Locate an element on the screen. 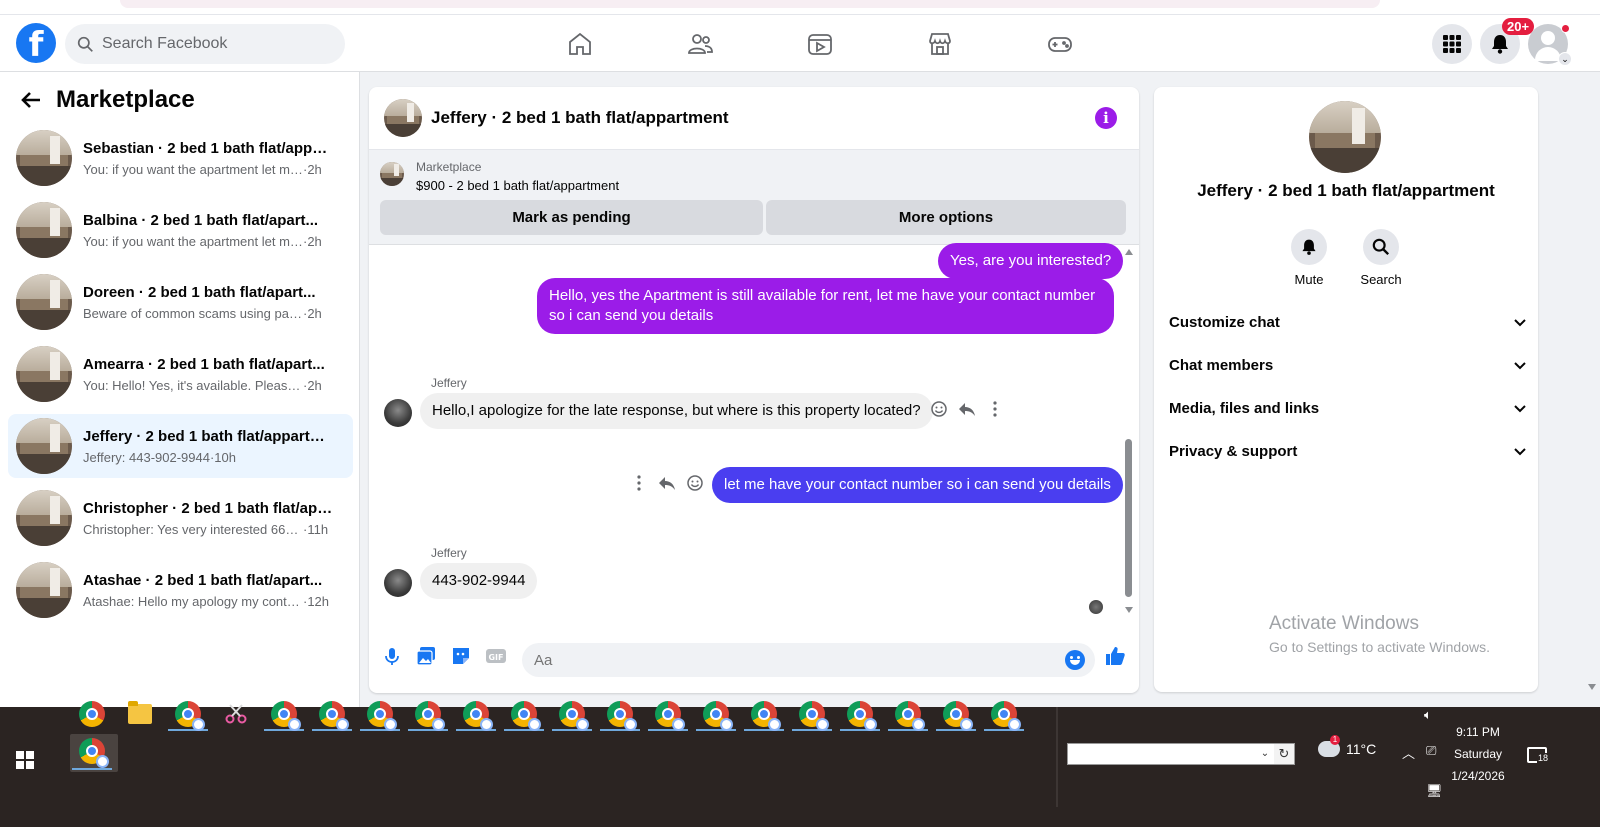  windows-start-button is located at coordinates (25, 760).